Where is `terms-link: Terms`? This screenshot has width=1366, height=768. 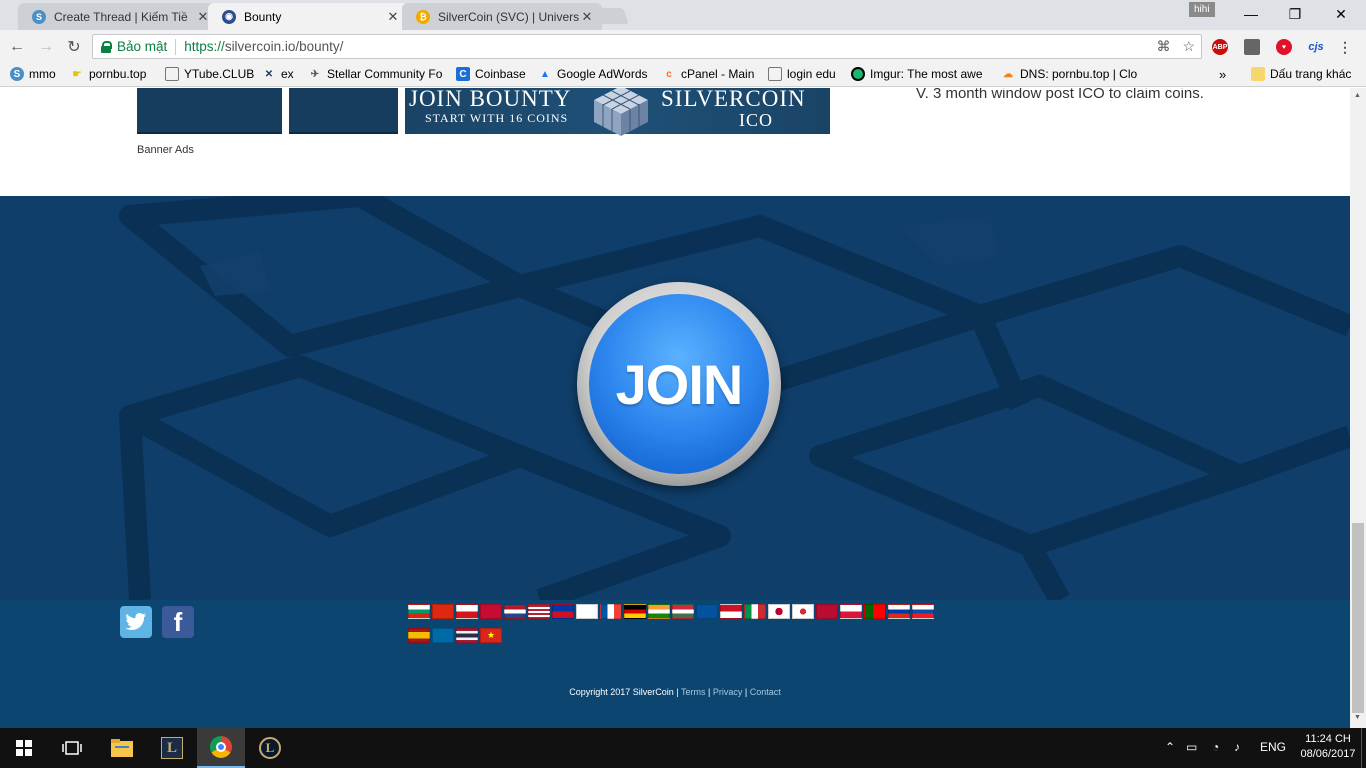 terms-link: Terms is located at coordinates (693, 692).